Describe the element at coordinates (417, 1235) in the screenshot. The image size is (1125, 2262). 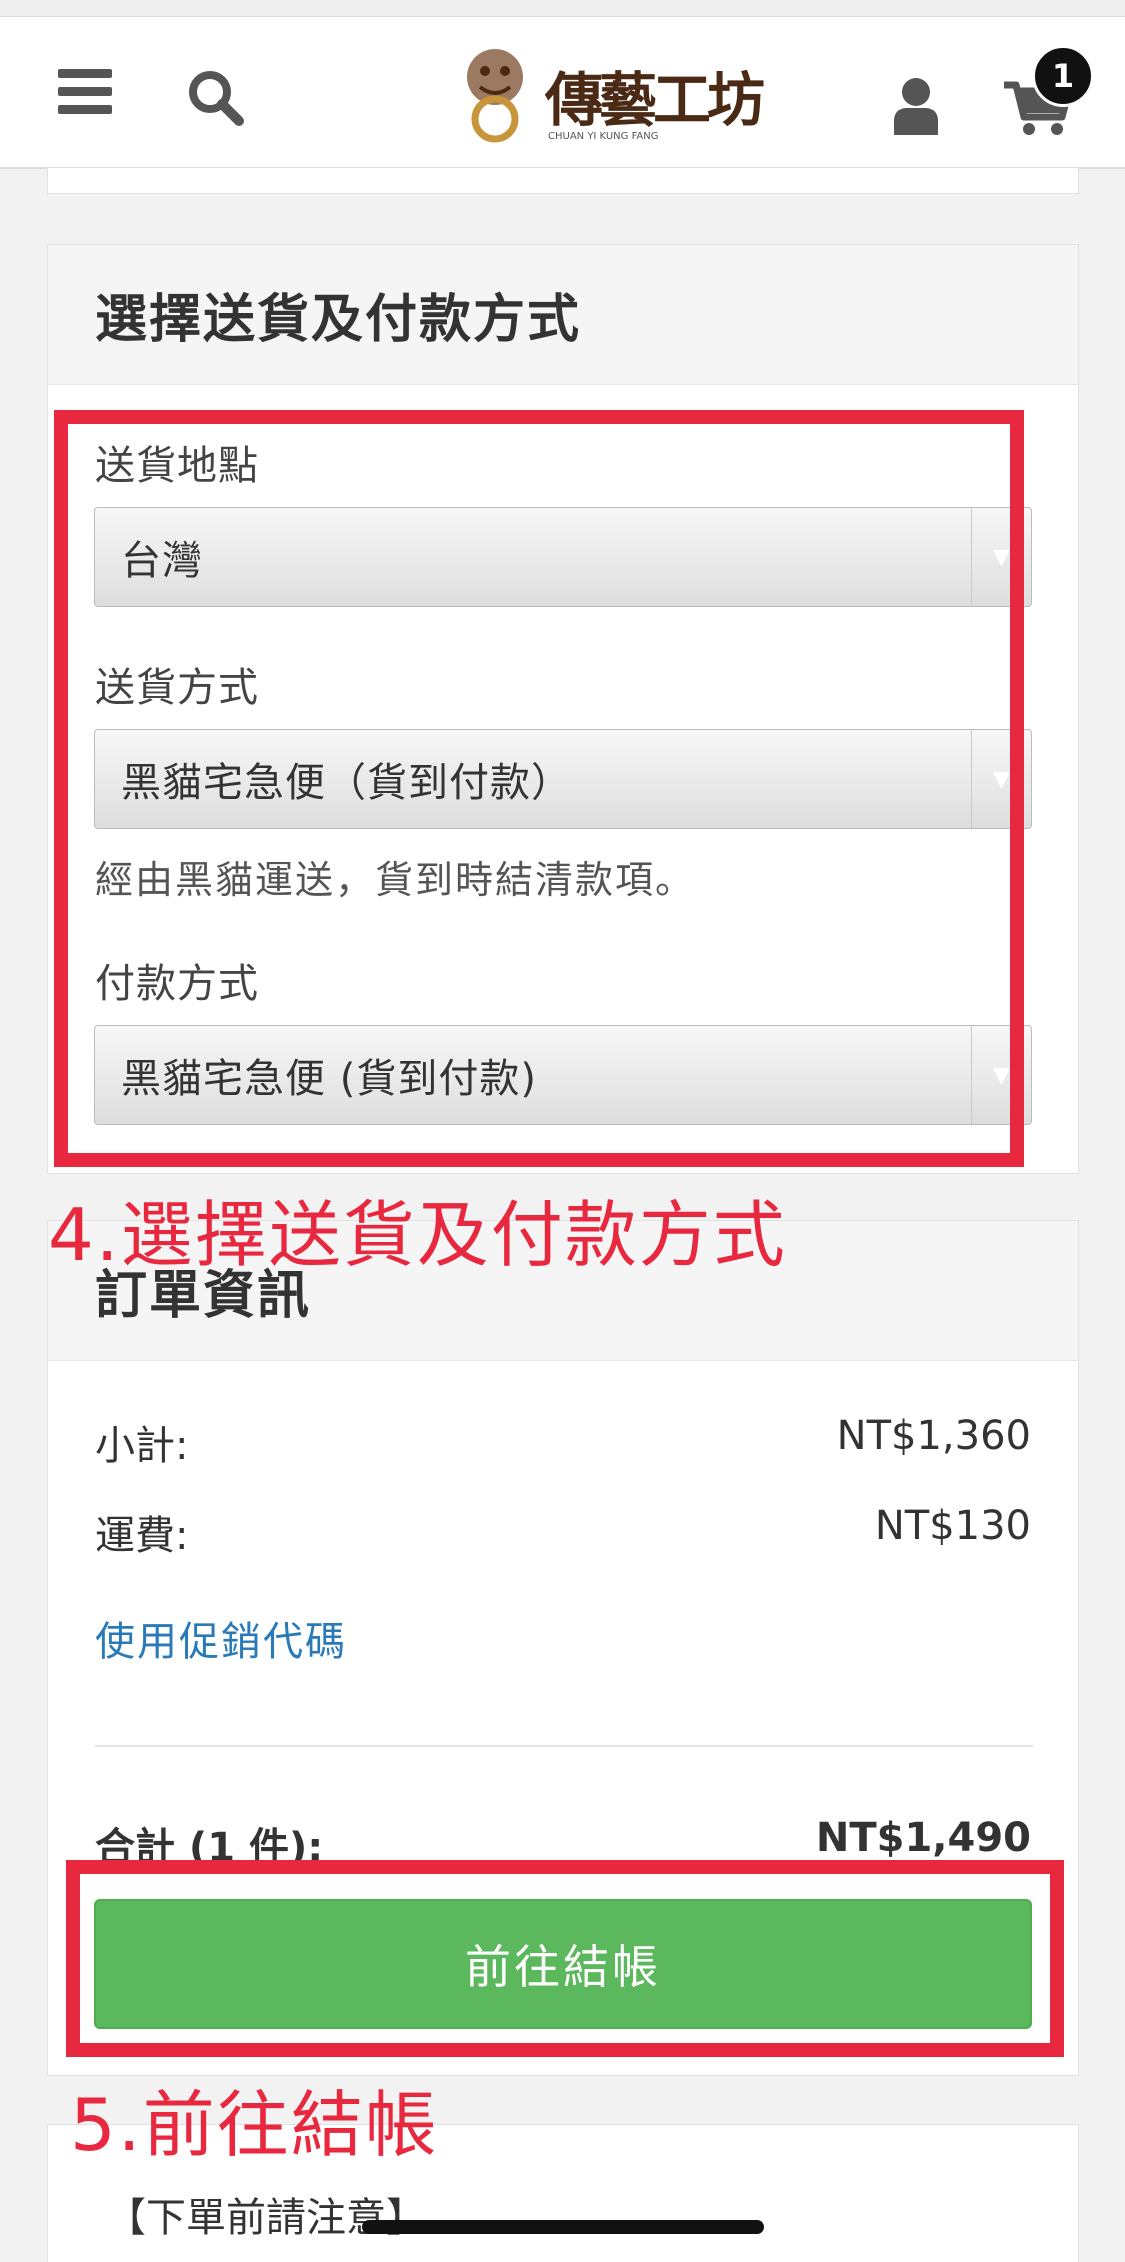
I see `annotation-step4-label: 4.選擇送貨及付款方式` at that location.